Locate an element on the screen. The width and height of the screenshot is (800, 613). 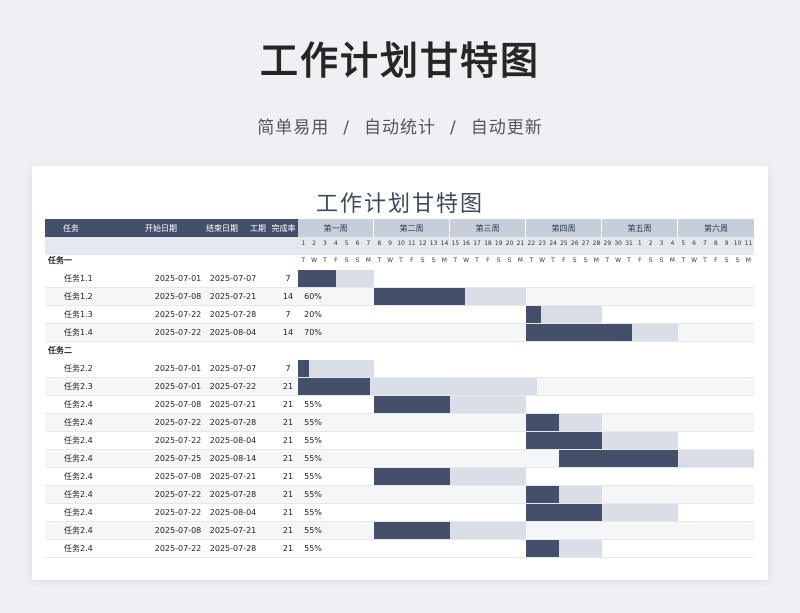
day-number: 15 is located at coordinates (455, 243).